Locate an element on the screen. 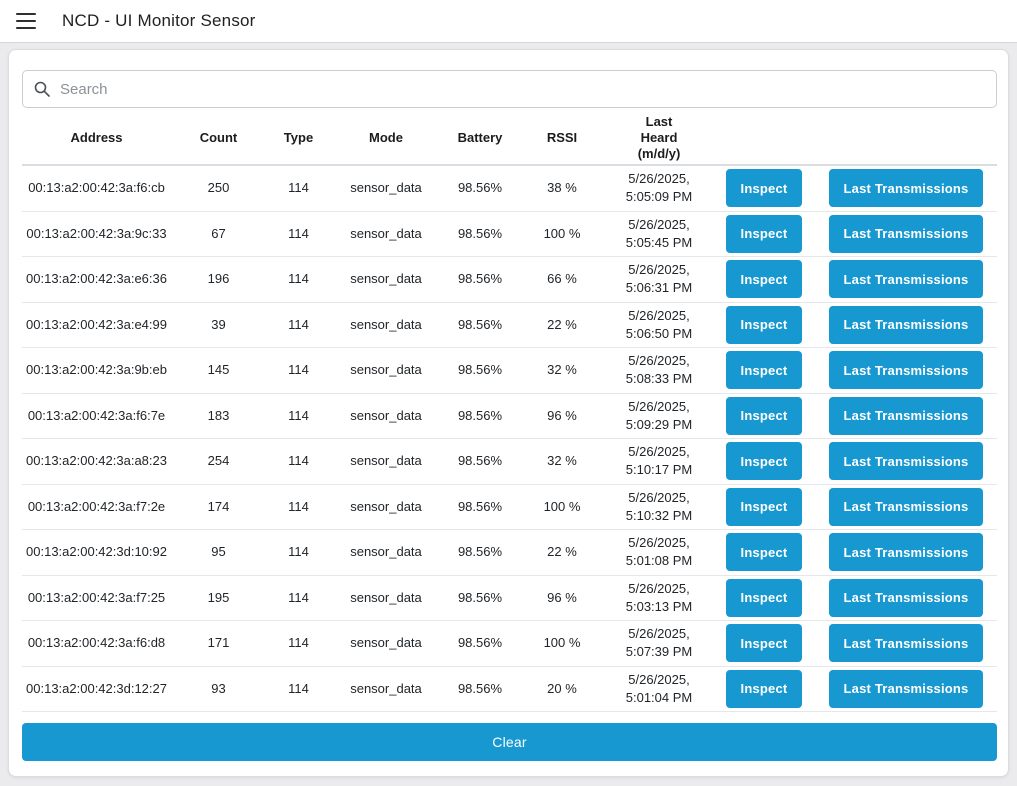  header-mode: Mode is located at coordinates (386, 137).